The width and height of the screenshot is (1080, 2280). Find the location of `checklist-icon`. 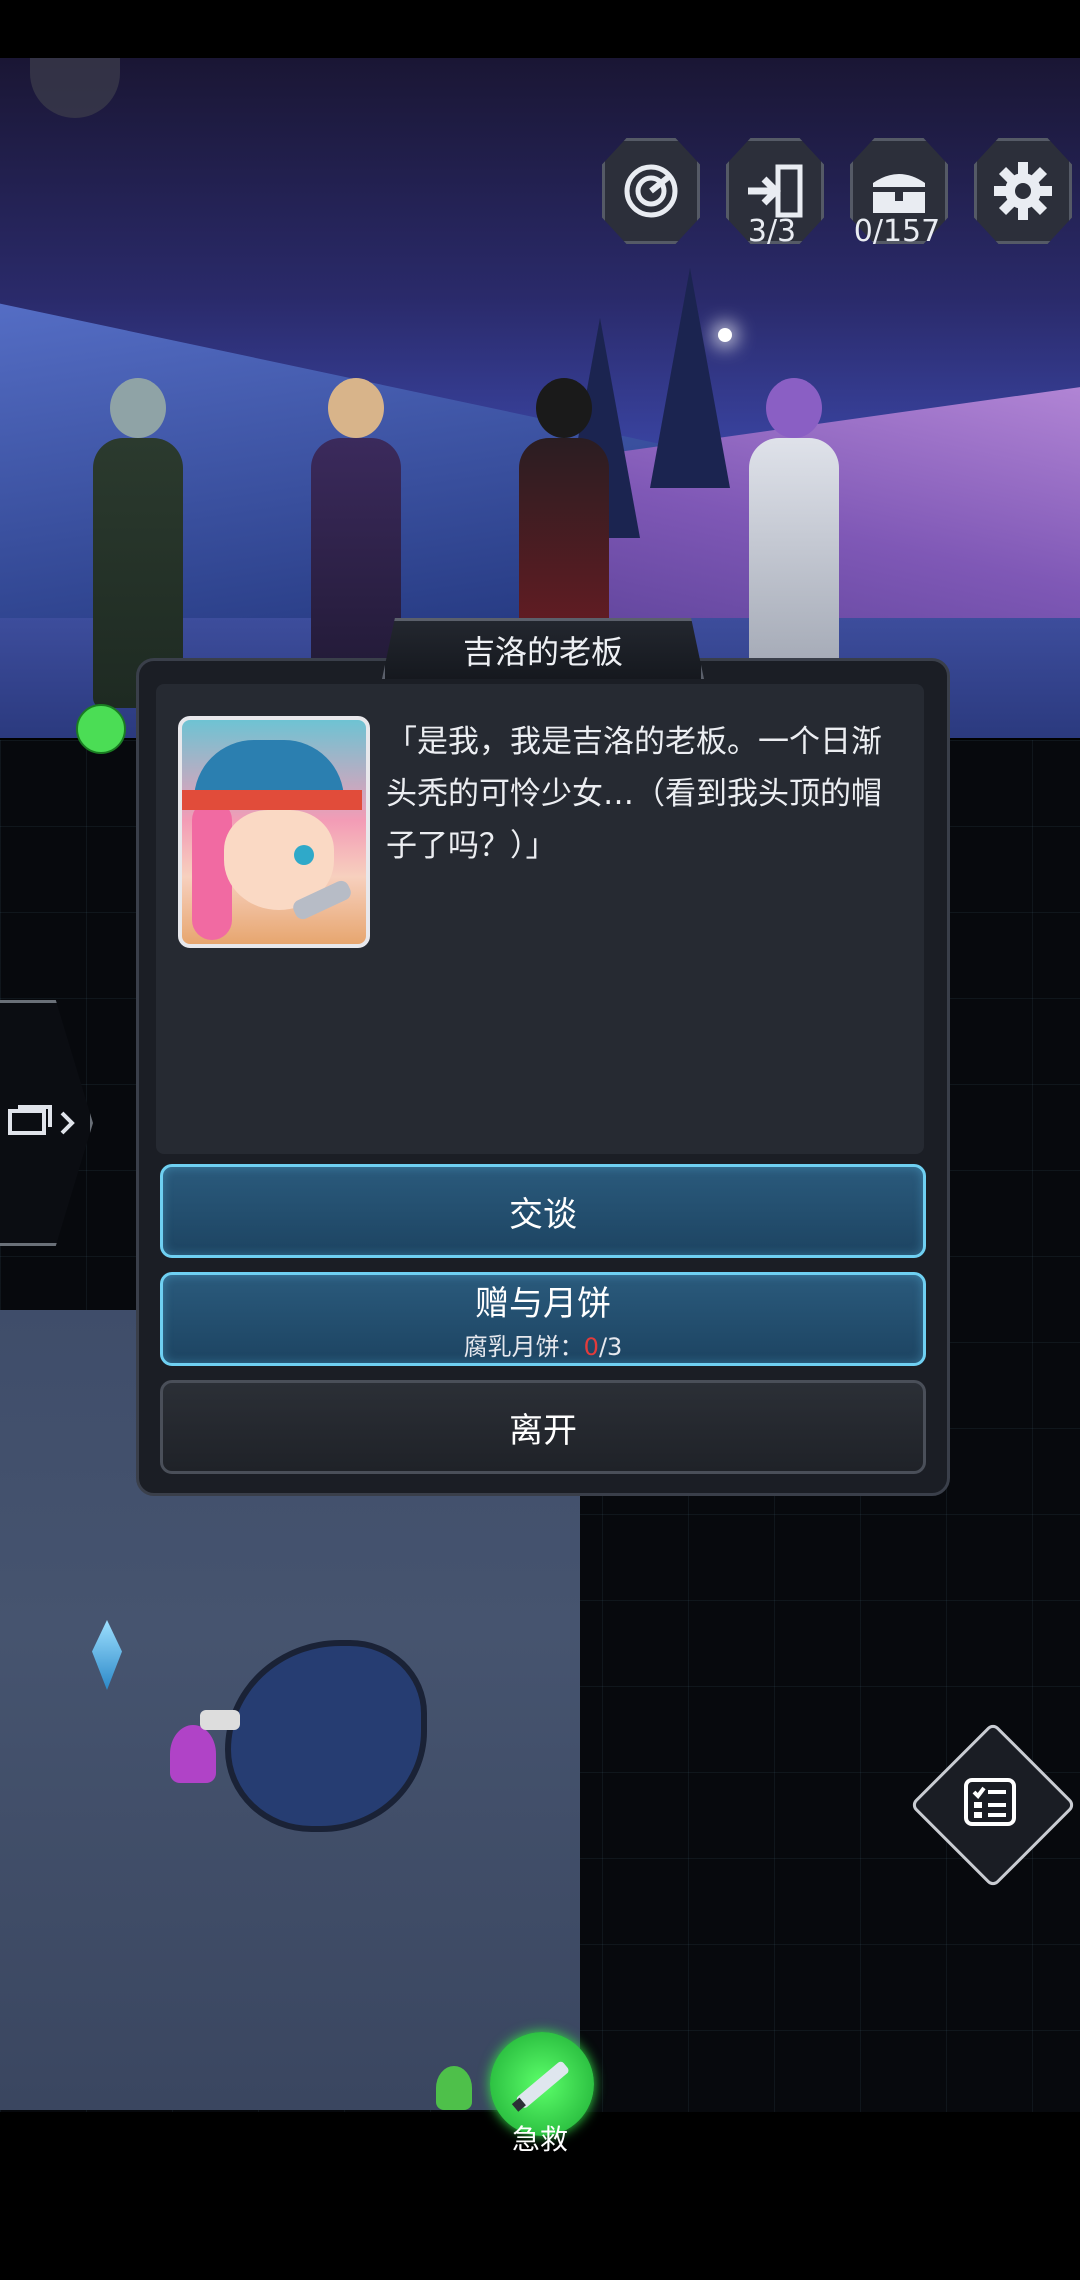

checklist-icon is located at coordinates (990, 1802).